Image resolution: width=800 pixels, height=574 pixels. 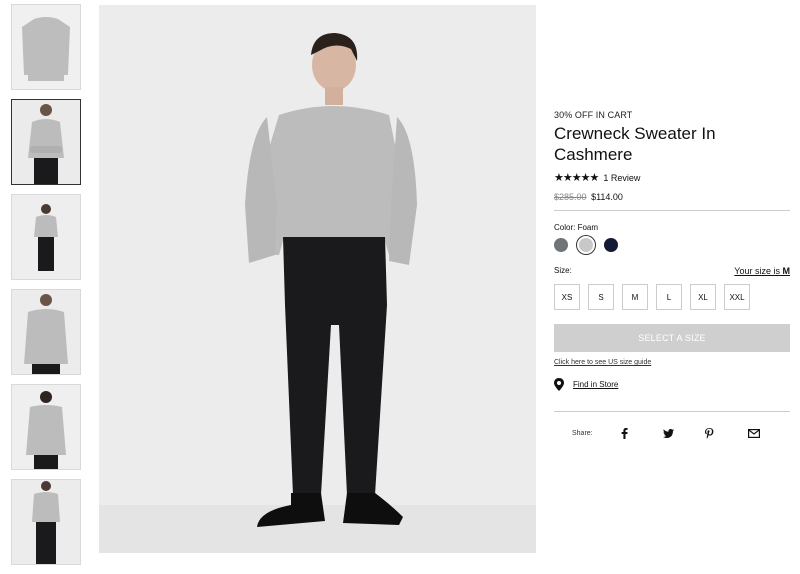 I want to click on email-icon, so click(x=768, y=433).